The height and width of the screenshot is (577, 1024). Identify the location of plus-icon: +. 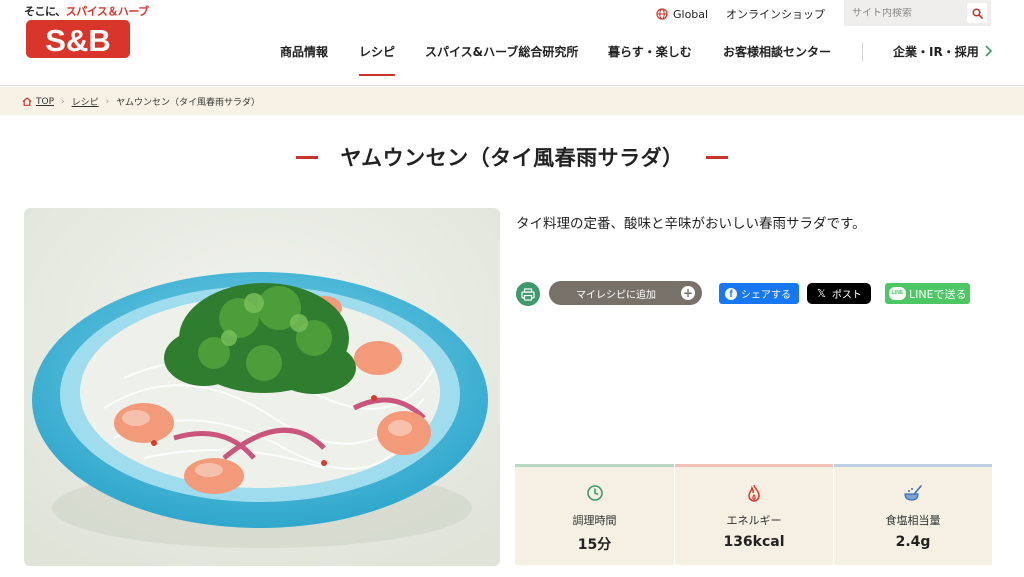
(688, 293).